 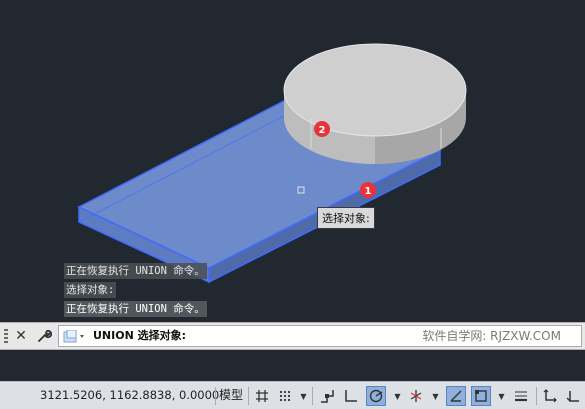 I want to click on model-space-button: 模型, so click(x=231, y=395).